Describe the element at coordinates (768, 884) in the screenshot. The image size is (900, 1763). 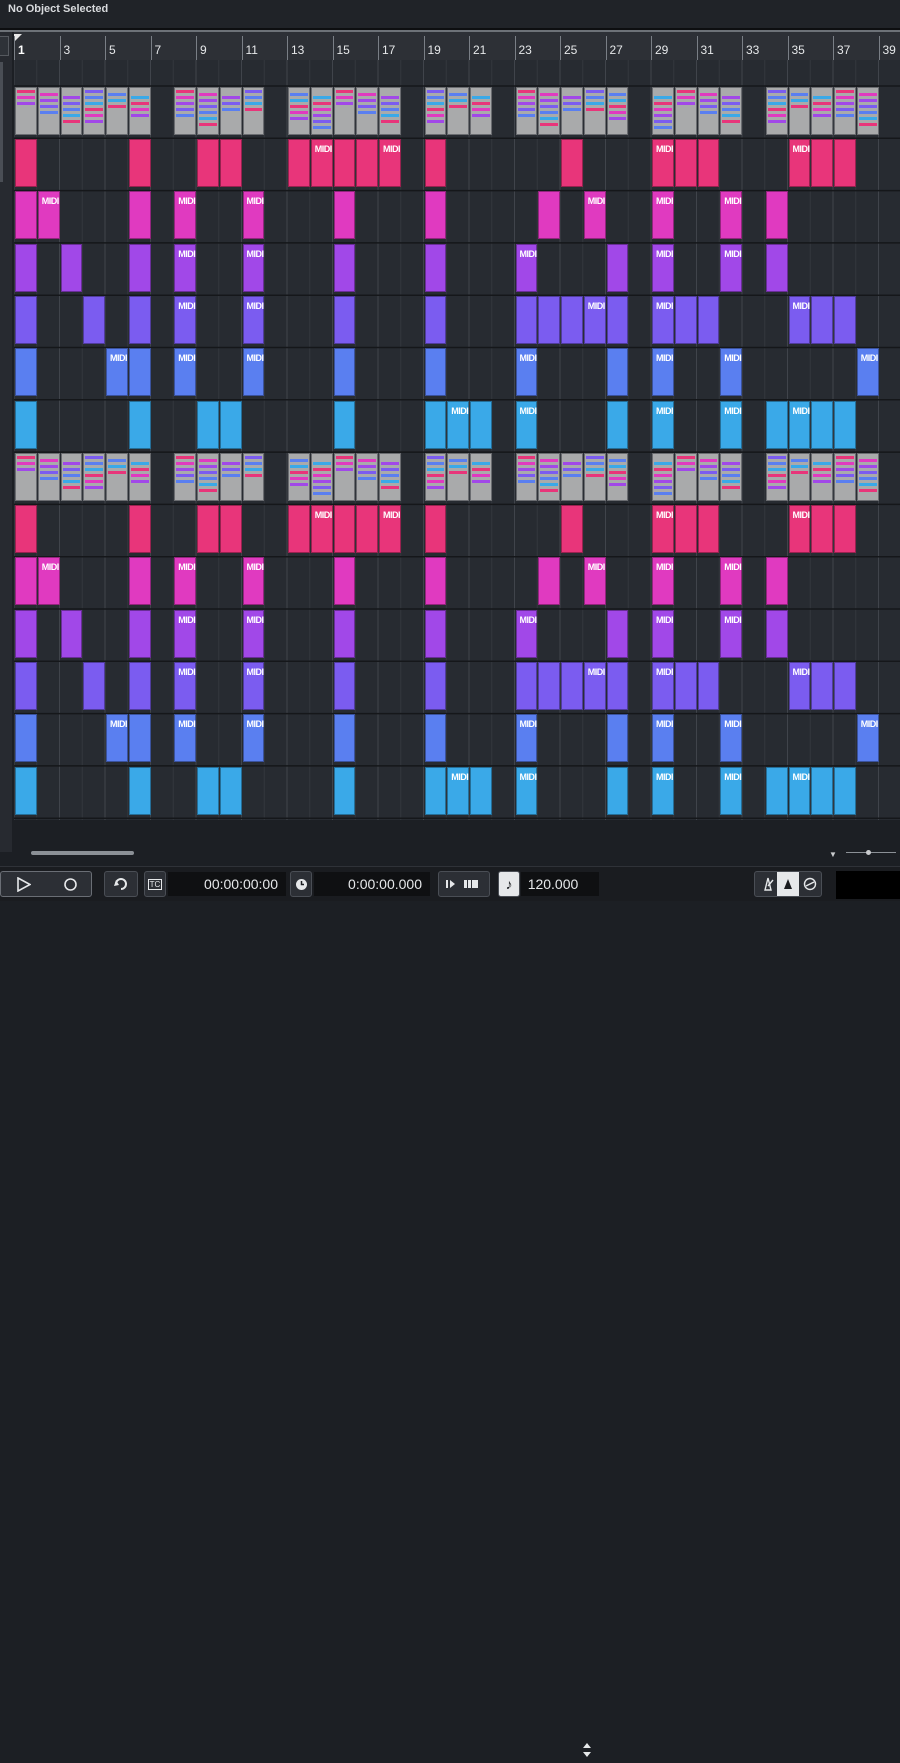
I see `metronome-icon` at that location.